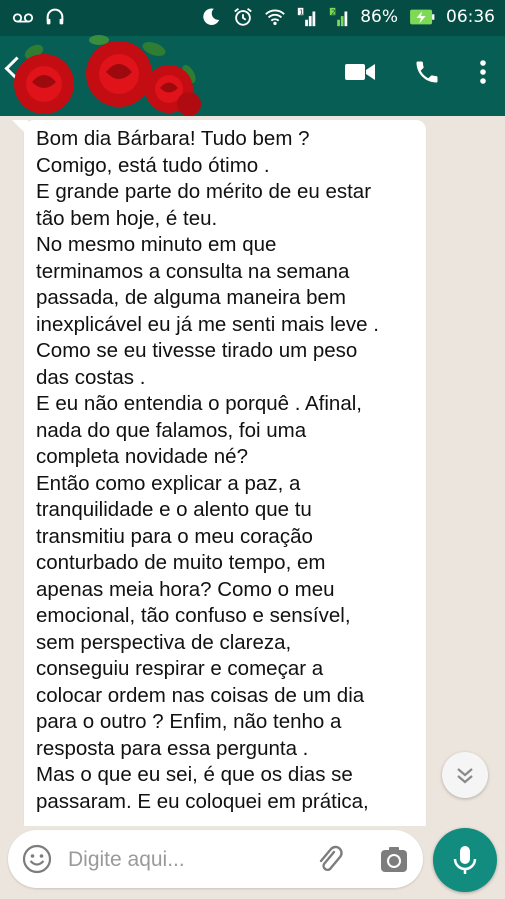  What do you see at coordinates (188, 860) in the screenshot?
I see `message-input` at bounding box center [188, 860].